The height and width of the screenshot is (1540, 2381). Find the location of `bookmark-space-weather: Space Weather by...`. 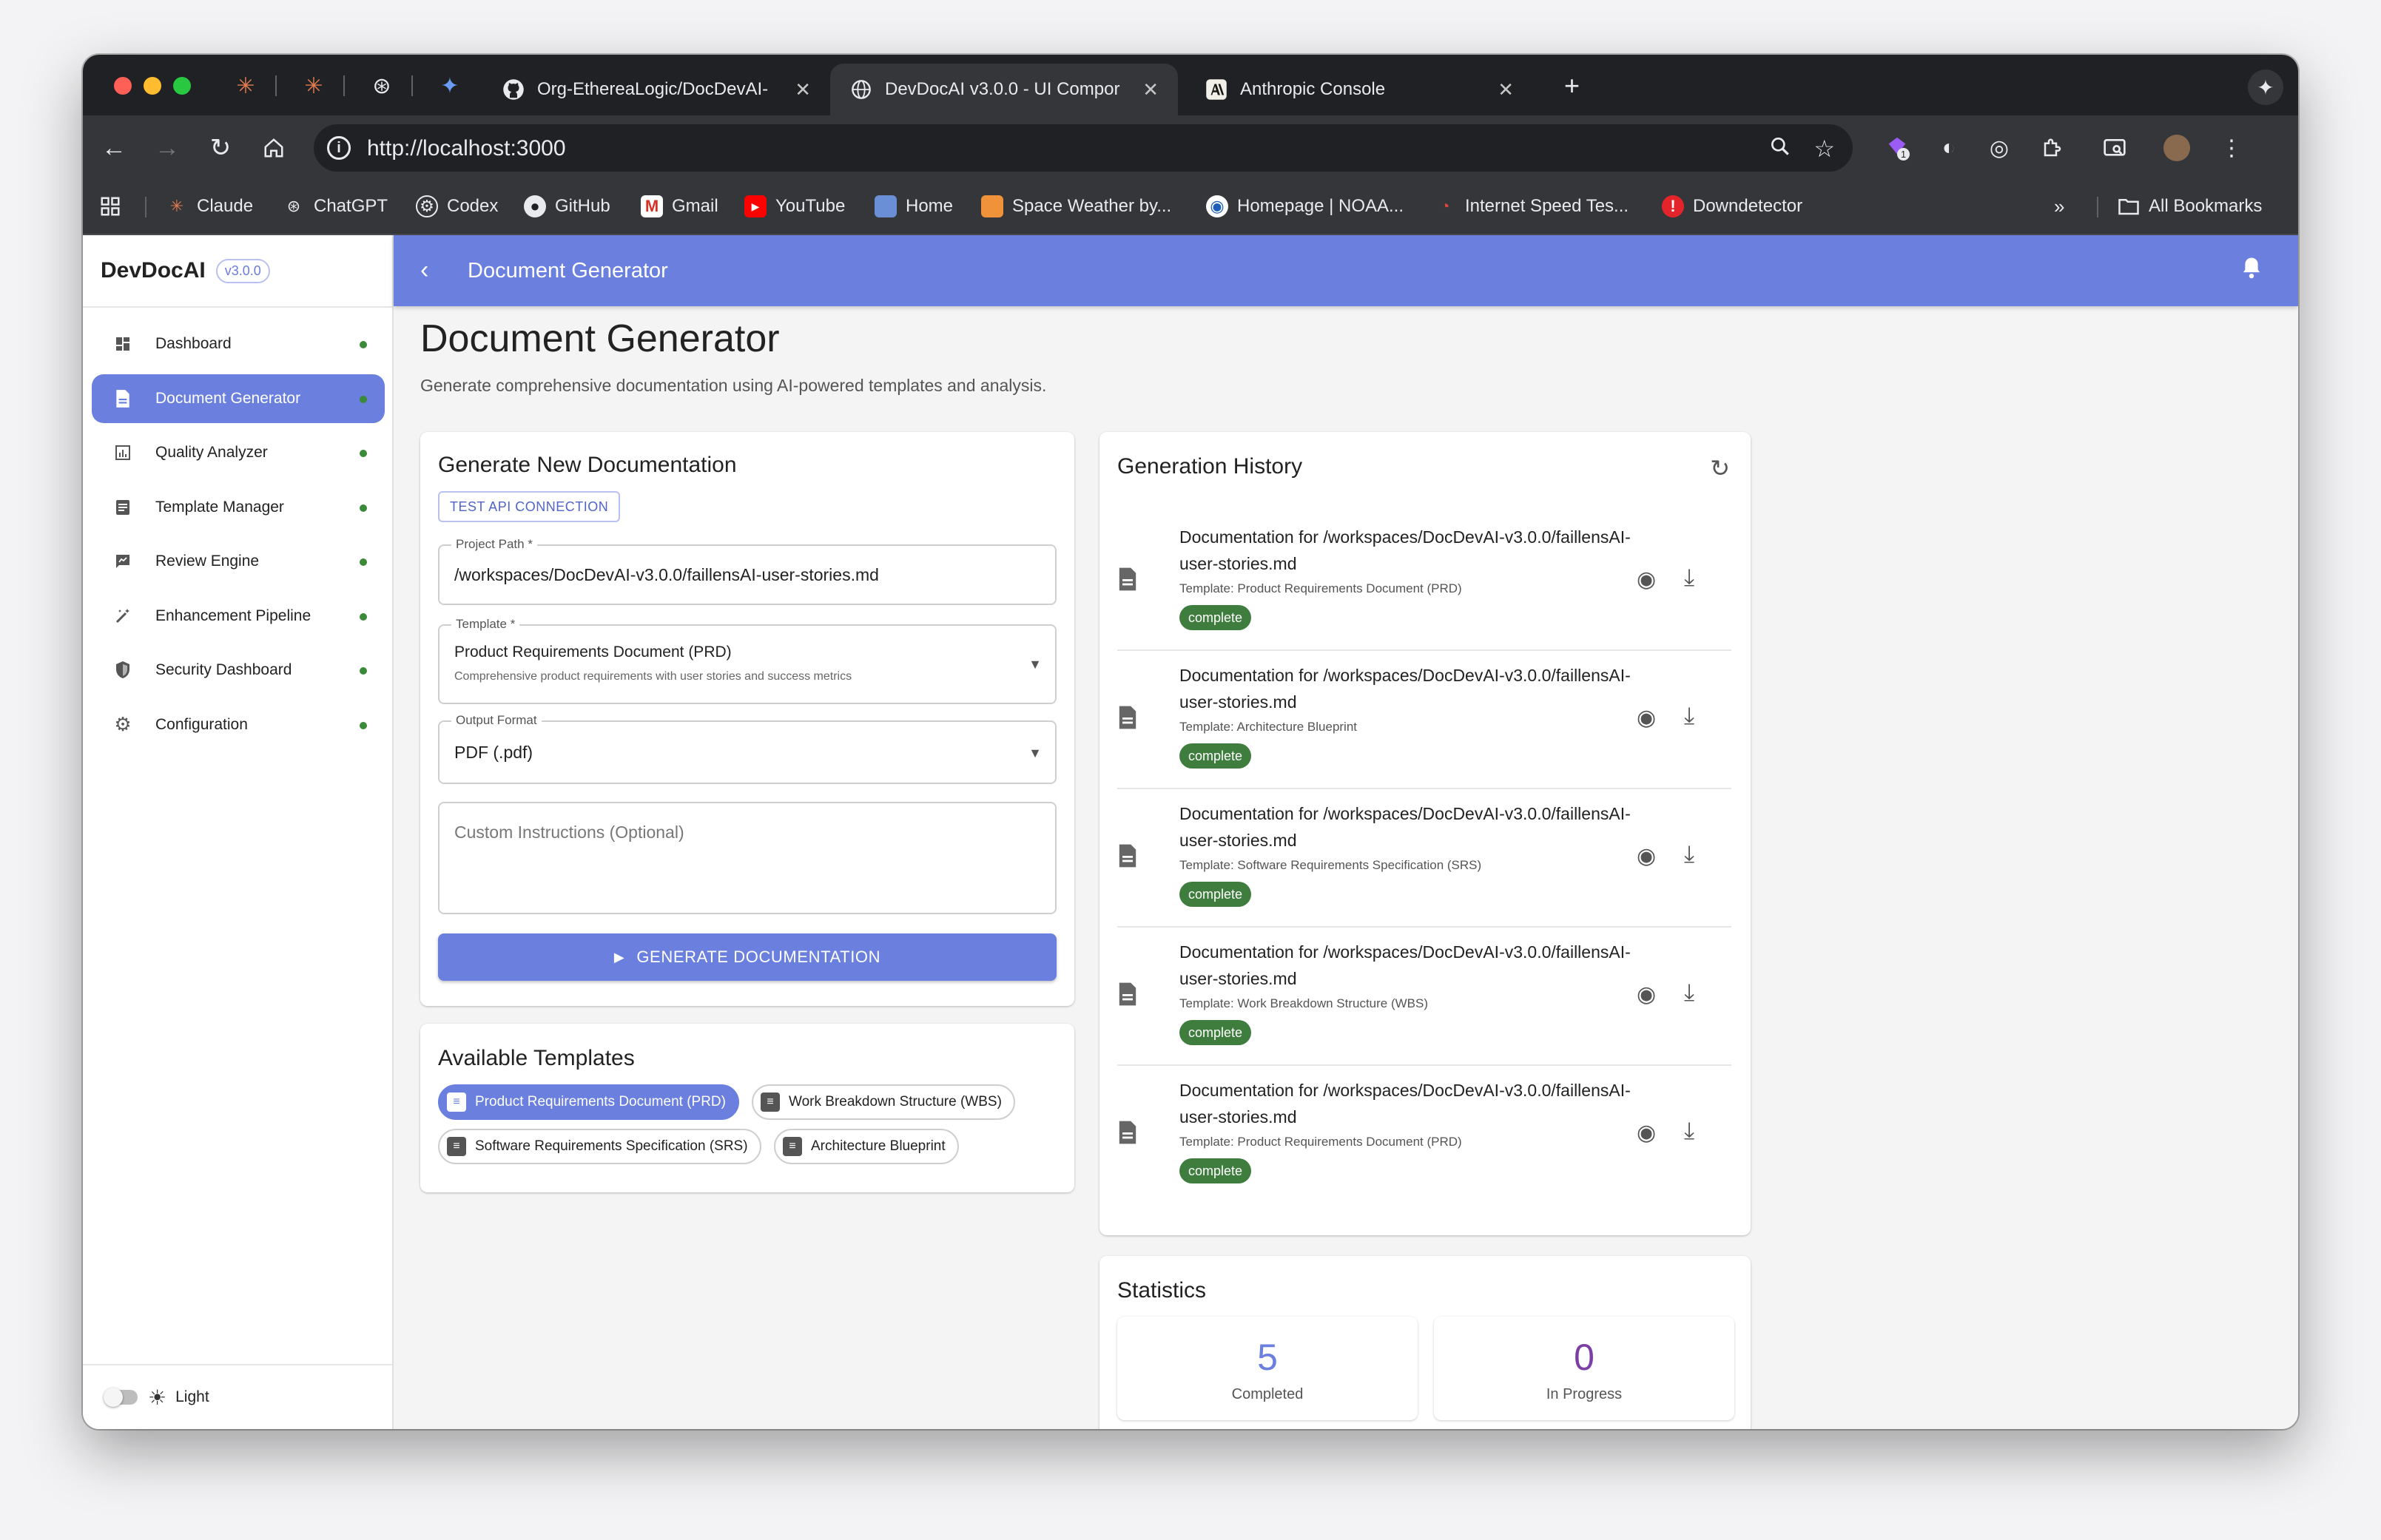

bookmark-space-weather: Space Weather by... is located at coordinates (1076, 206).